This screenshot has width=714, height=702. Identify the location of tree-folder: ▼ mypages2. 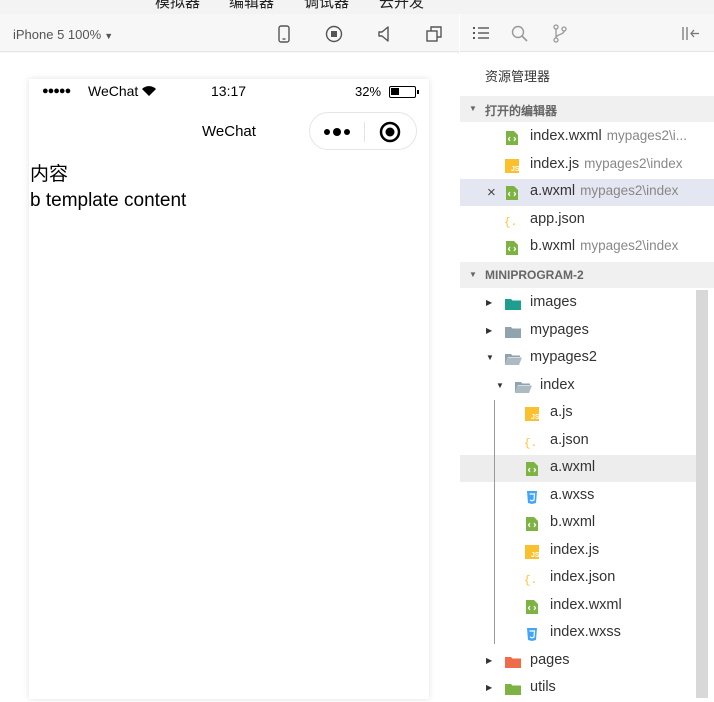
(578, 358).